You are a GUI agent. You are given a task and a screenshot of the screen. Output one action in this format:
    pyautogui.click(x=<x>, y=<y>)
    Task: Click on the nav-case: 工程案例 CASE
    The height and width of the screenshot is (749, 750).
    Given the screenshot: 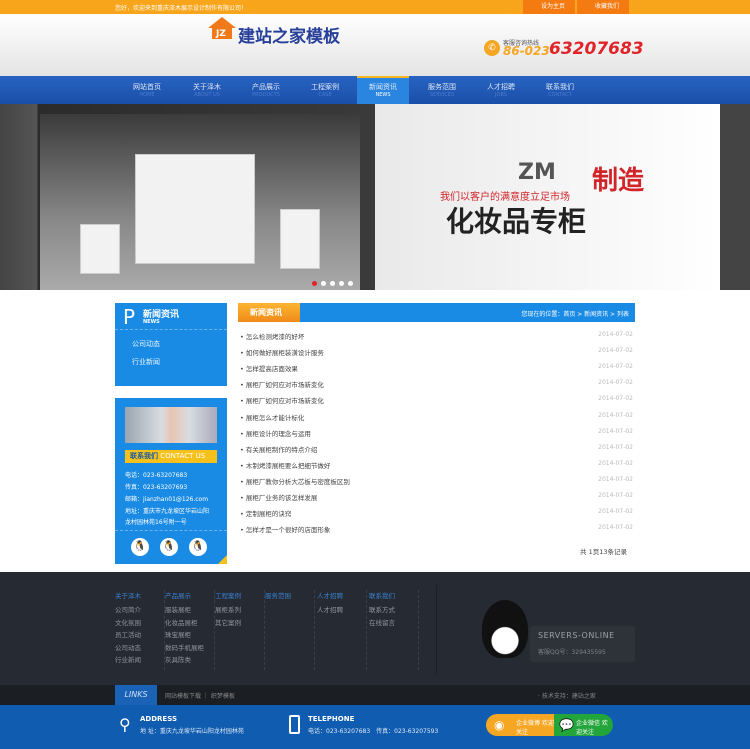 What is the action you would take?
    pyautogui.click(x=325, y=90)
    